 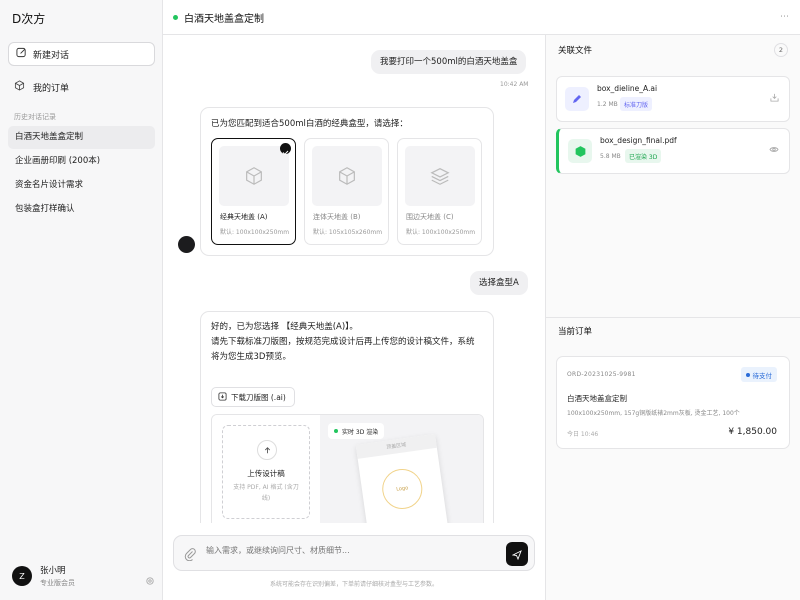 I want to click on 3d-preview: 实时 3D 渲染 顶盖区域 Logo, so click(x=401, y=469).